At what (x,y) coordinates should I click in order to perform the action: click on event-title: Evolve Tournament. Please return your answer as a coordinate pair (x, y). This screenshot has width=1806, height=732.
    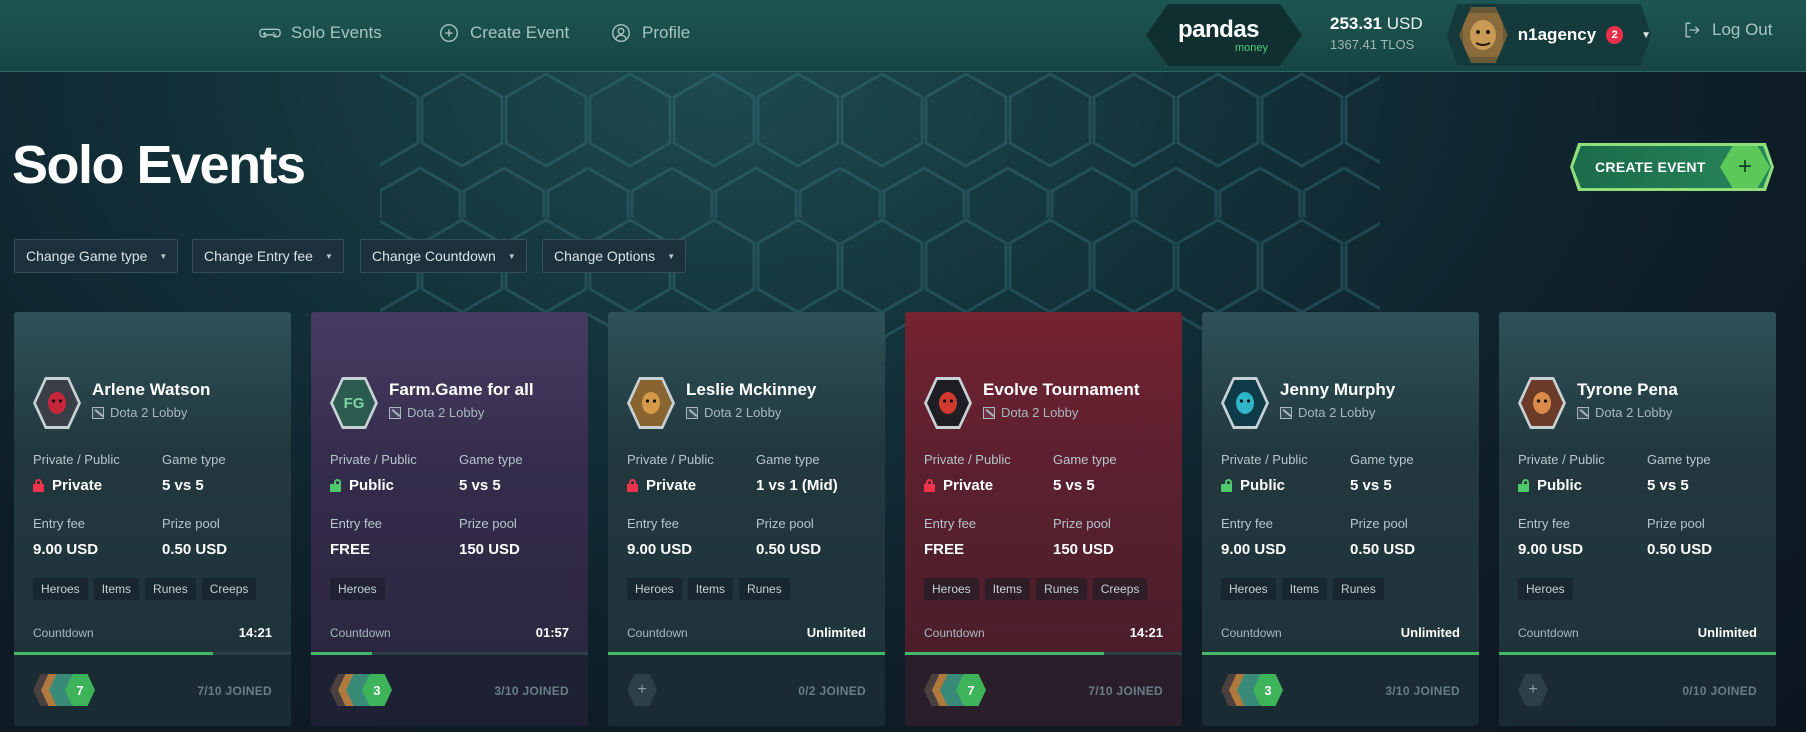
    Looking at the image, I should click on (1061, 389).